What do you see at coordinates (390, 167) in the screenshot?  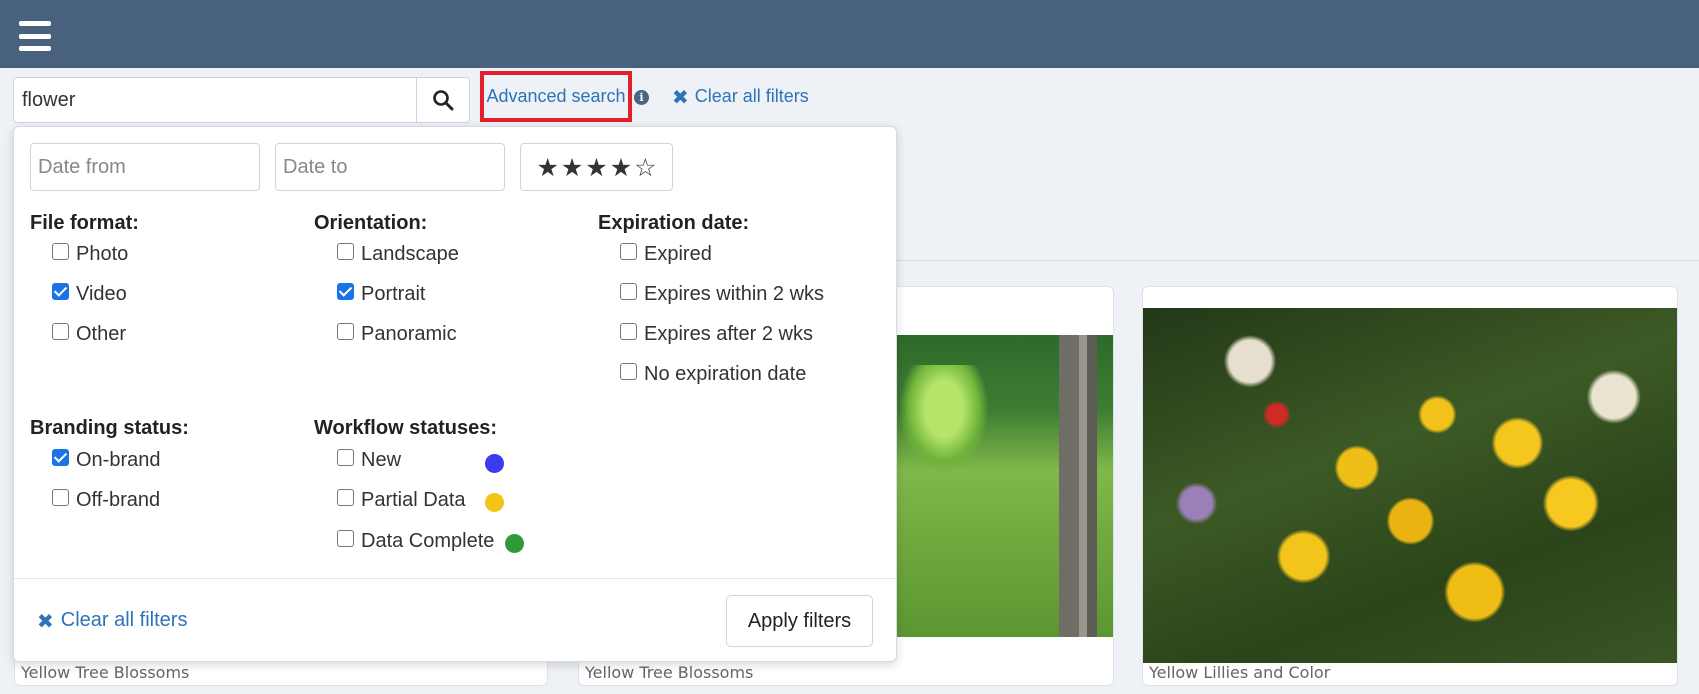 I see `date-to-input` at bounding box center [390, 167].